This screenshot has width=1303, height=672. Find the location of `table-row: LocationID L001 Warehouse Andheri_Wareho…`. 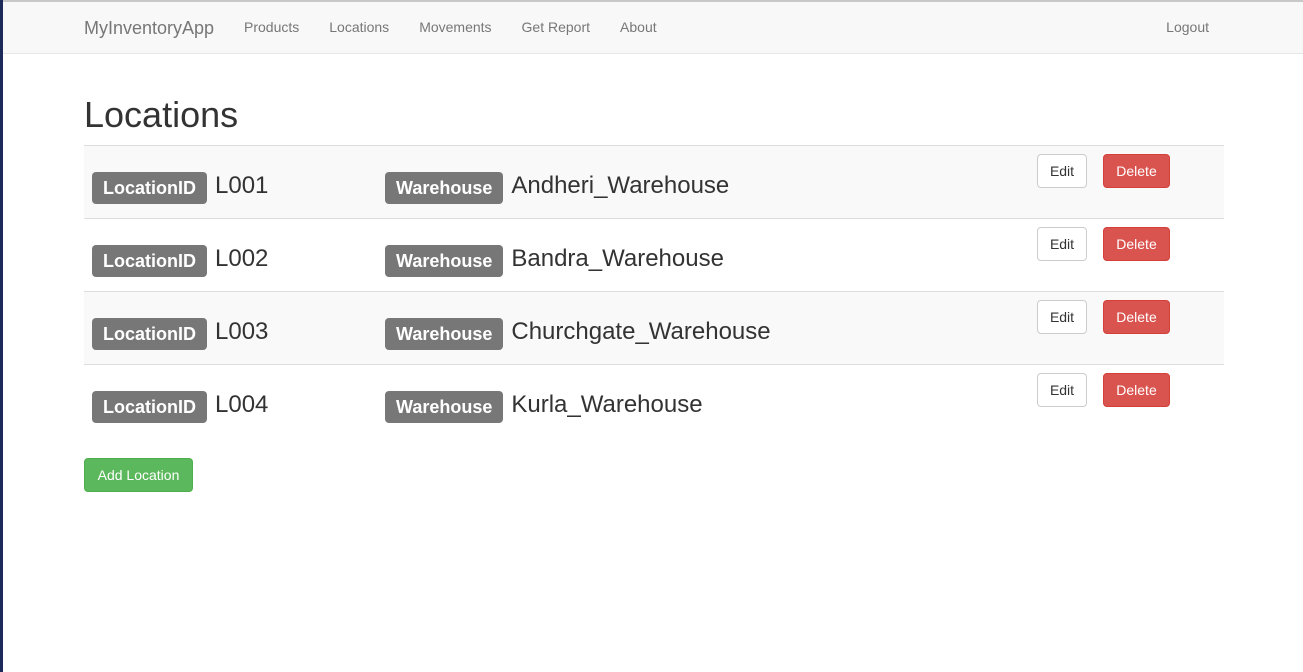

table-row: LocationID L001 Warehouse Andheri_Wareho… is located at coordinates (654, 182).